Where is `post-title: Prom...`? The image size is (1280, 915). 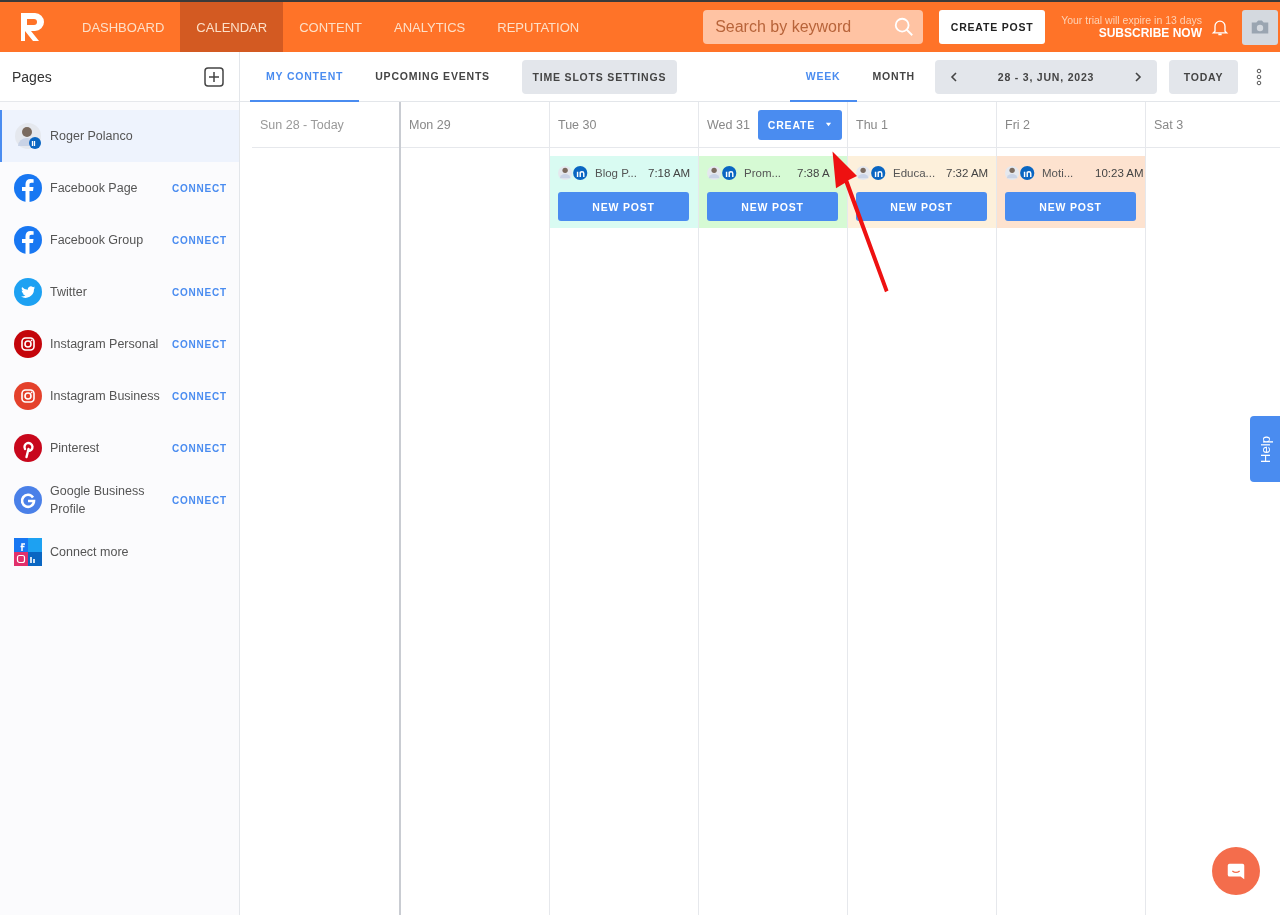
post-title: Prom... is located at coordinates (763, 173).